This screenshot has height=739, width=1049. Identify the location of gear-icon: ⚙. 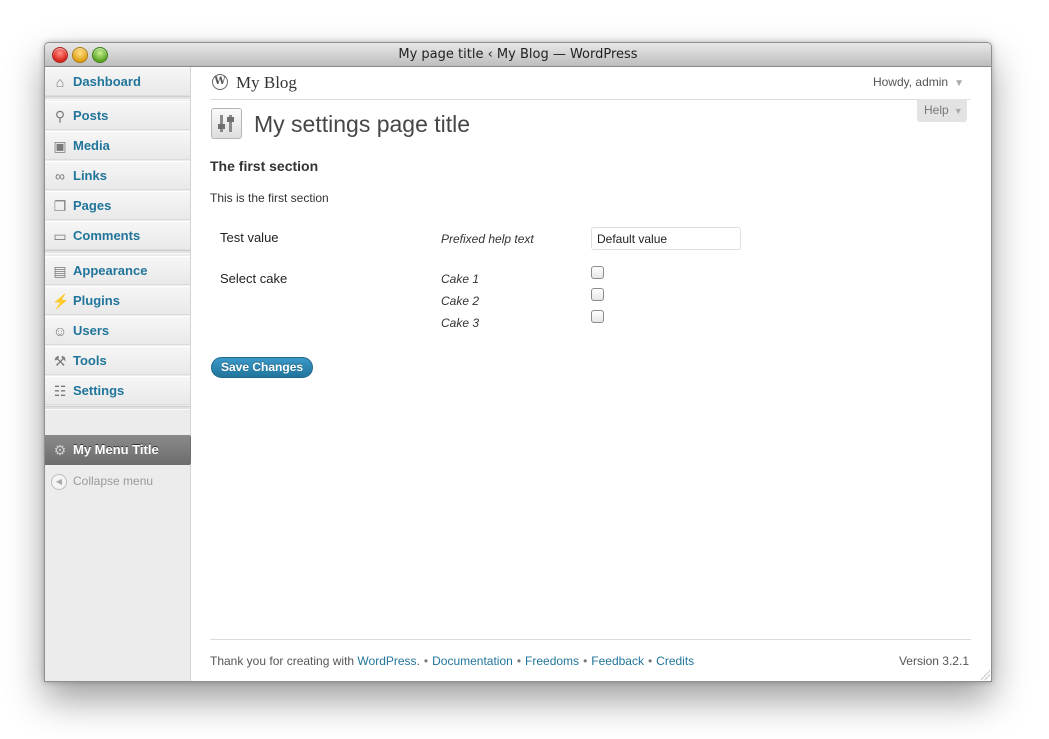
(60, 450).